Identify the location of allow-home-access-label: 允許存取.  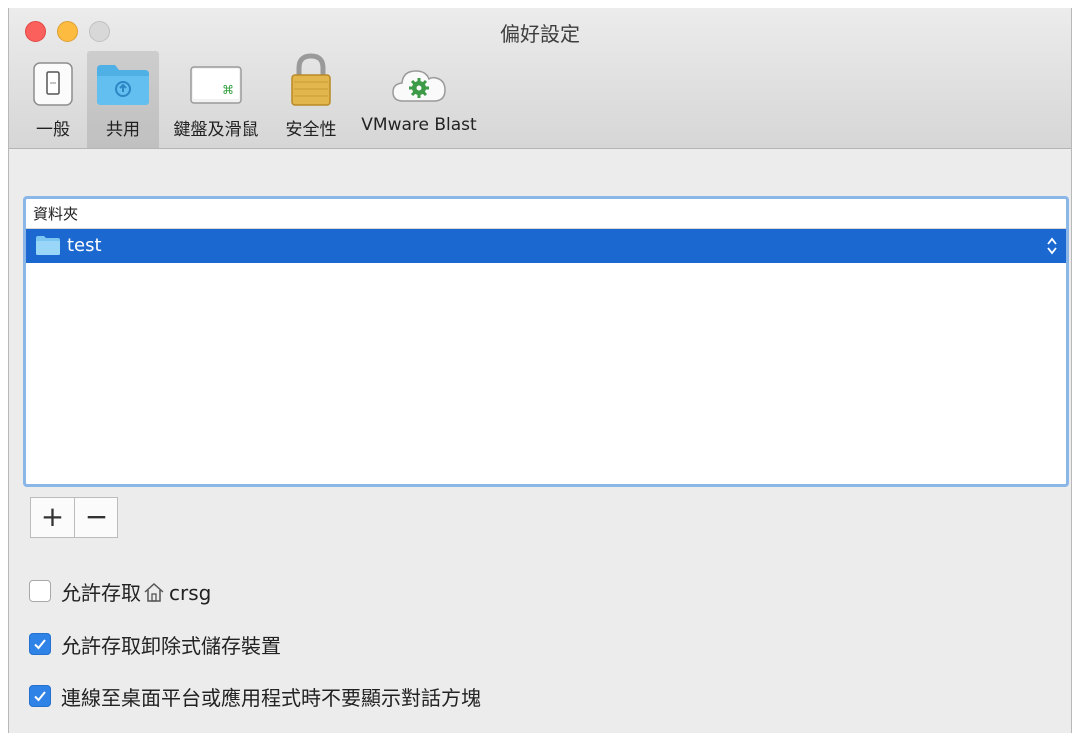
(101, 593).